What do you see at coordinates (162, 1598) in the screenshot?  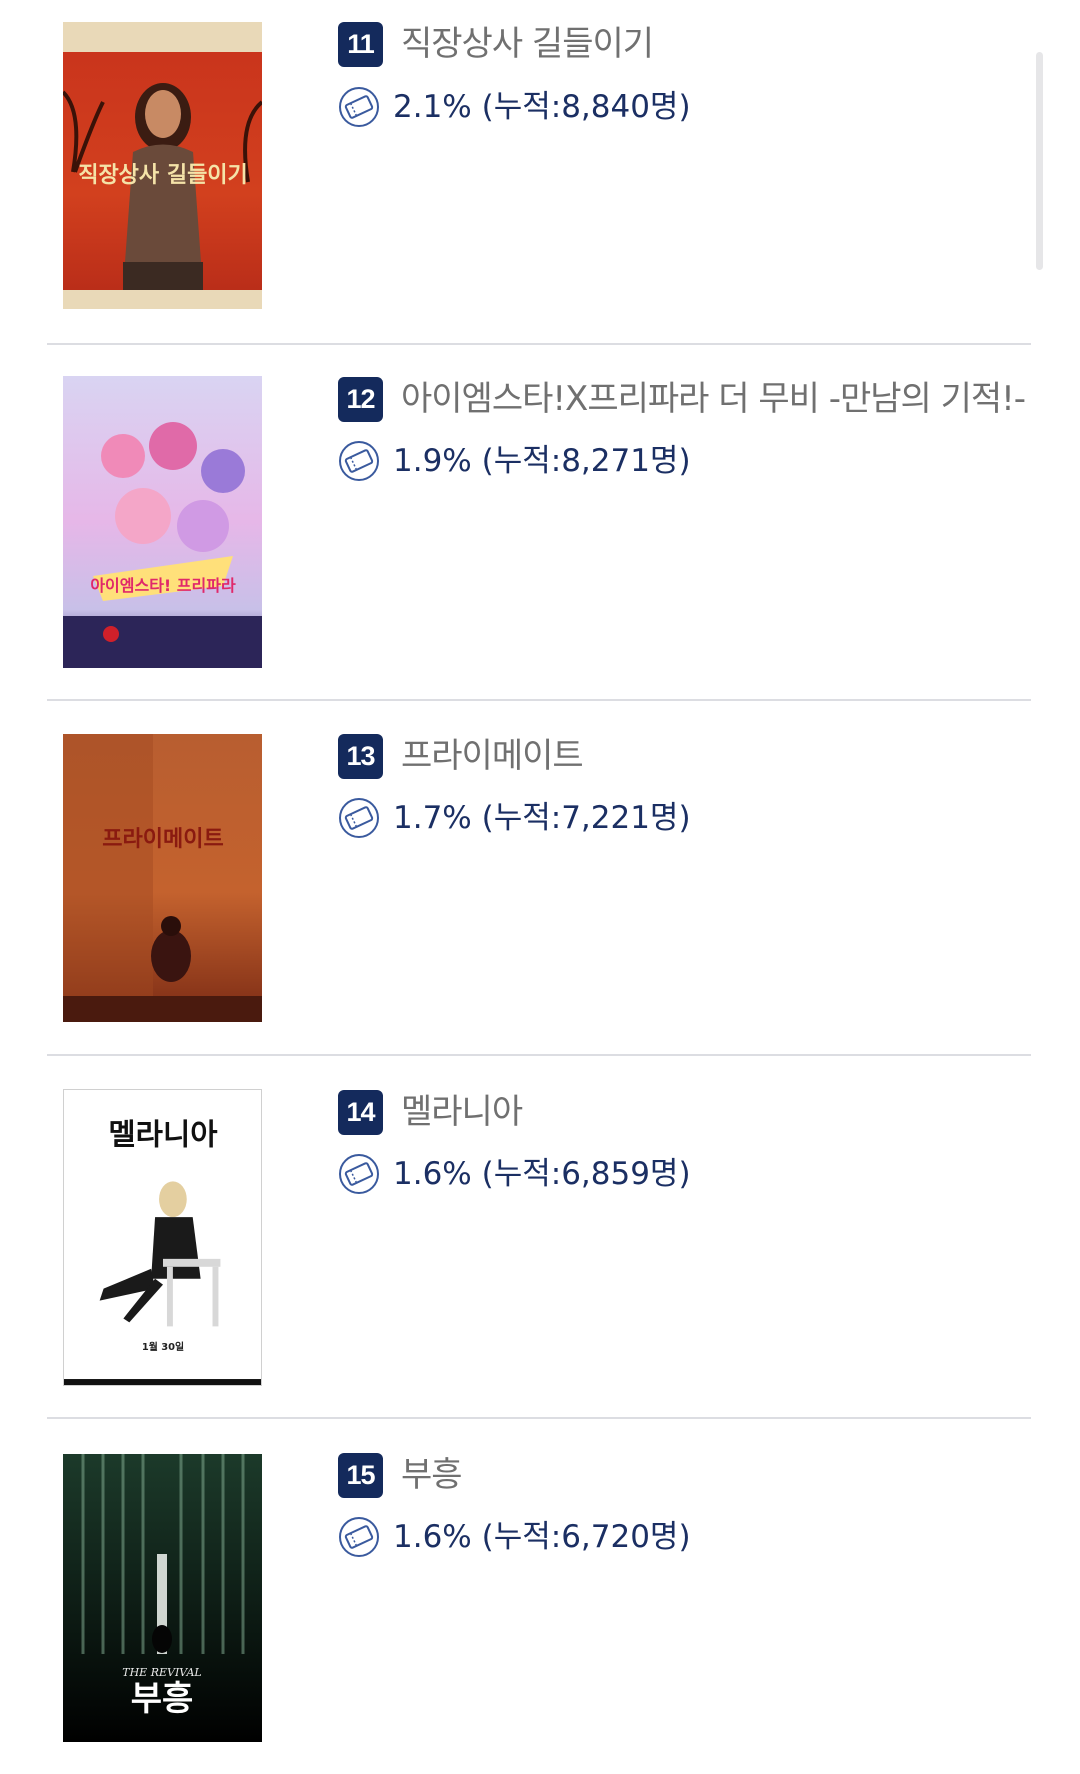 I see `movie-poster: THE REVIVAL 부흥` at bounding box center [162, 1598].